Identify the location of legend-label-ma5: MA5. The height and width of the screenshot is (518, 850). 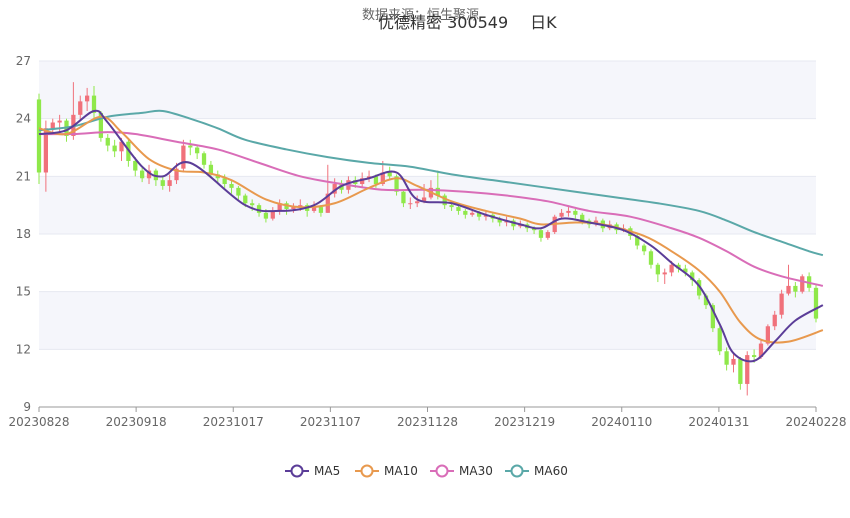
(327, 471).